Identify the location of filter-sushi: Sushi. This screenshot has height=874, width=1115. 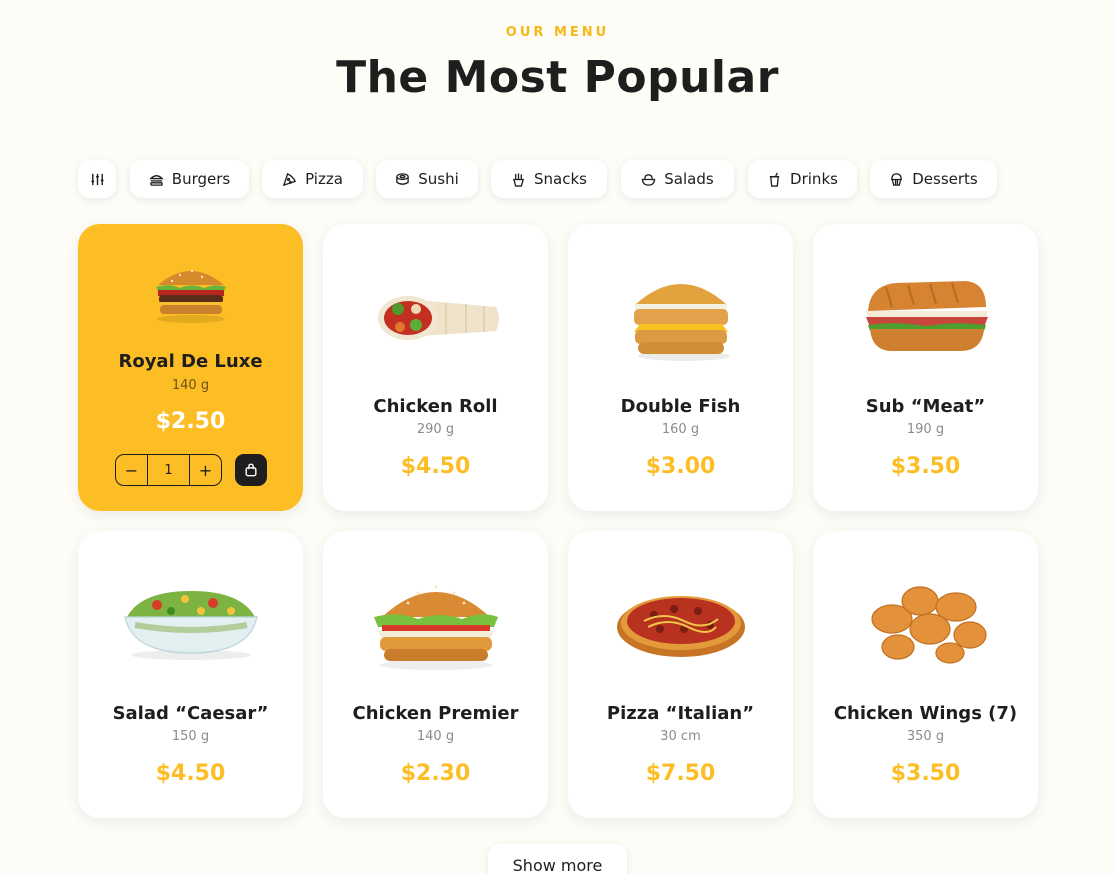
(427, 179).